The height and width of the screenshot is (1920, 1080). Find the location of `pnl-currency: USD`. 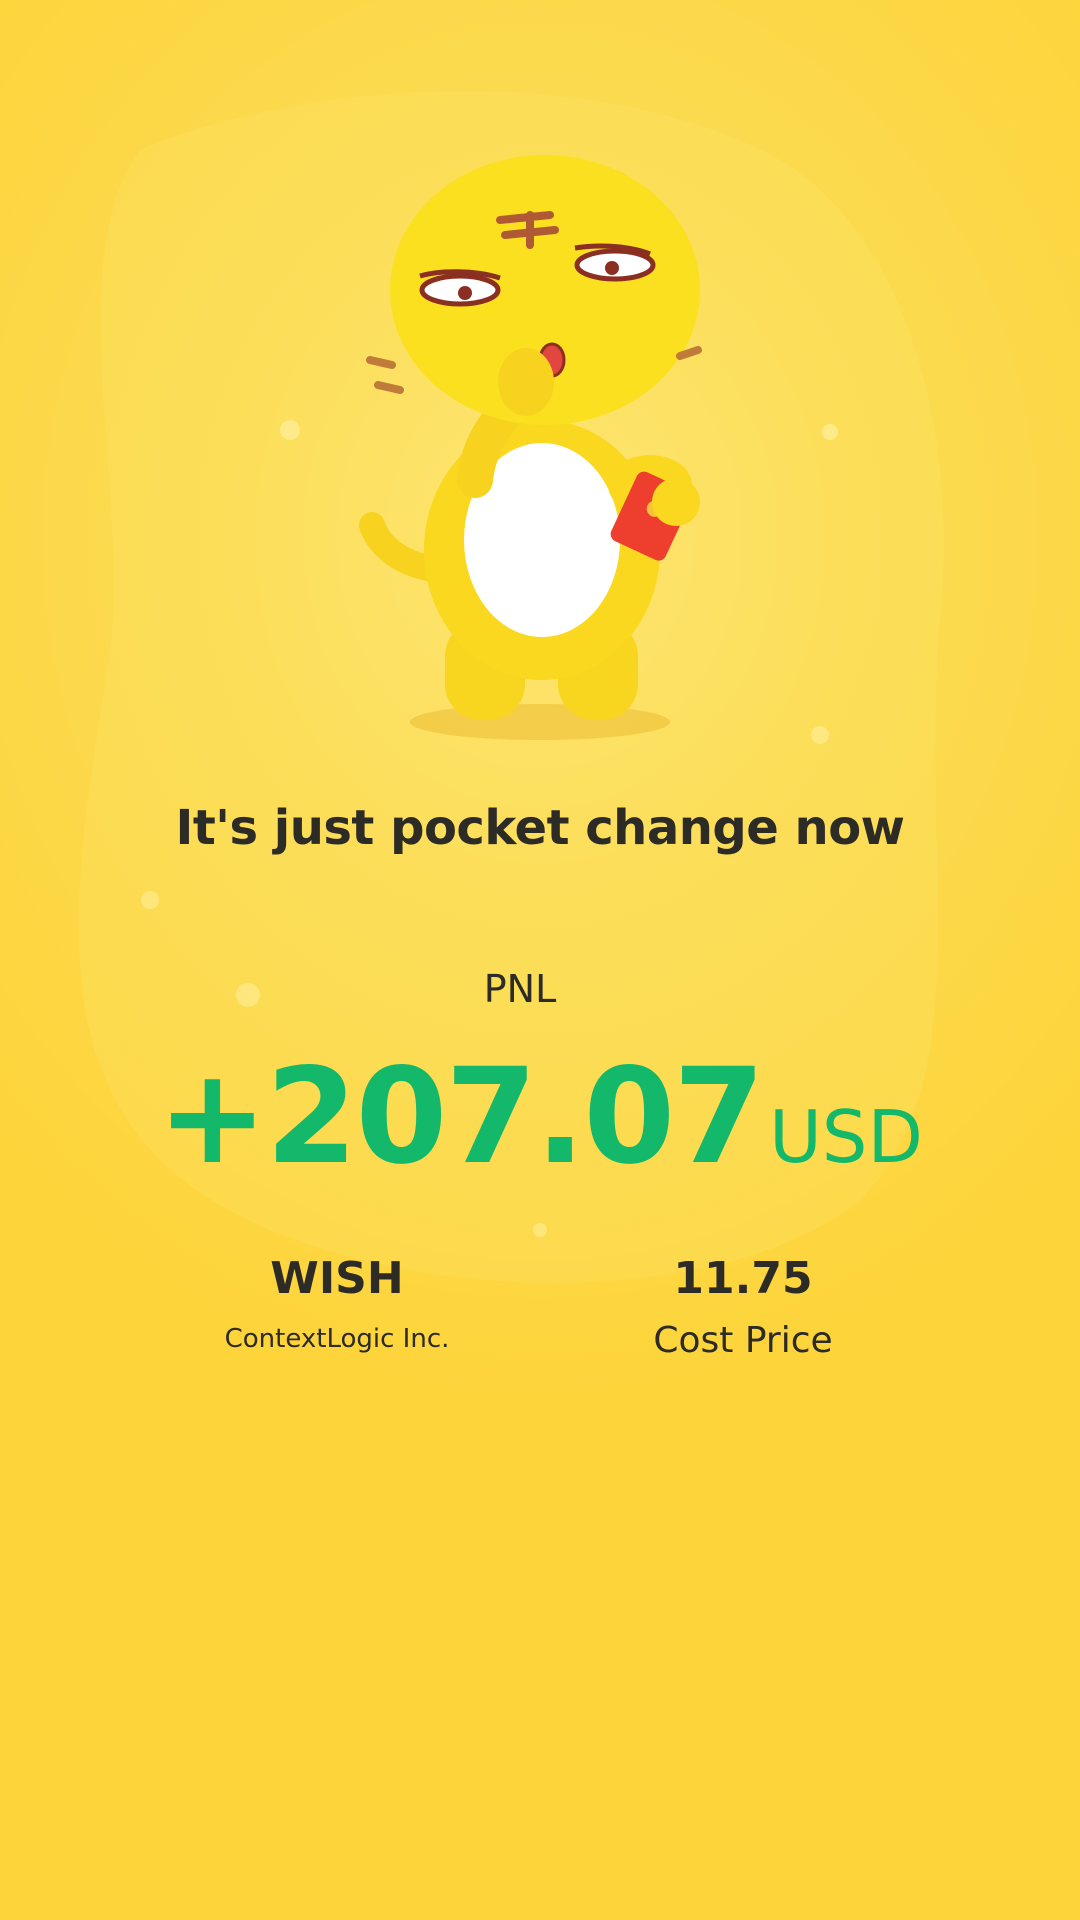

pnl-currency: USD is located at coordinates (846, 1137).